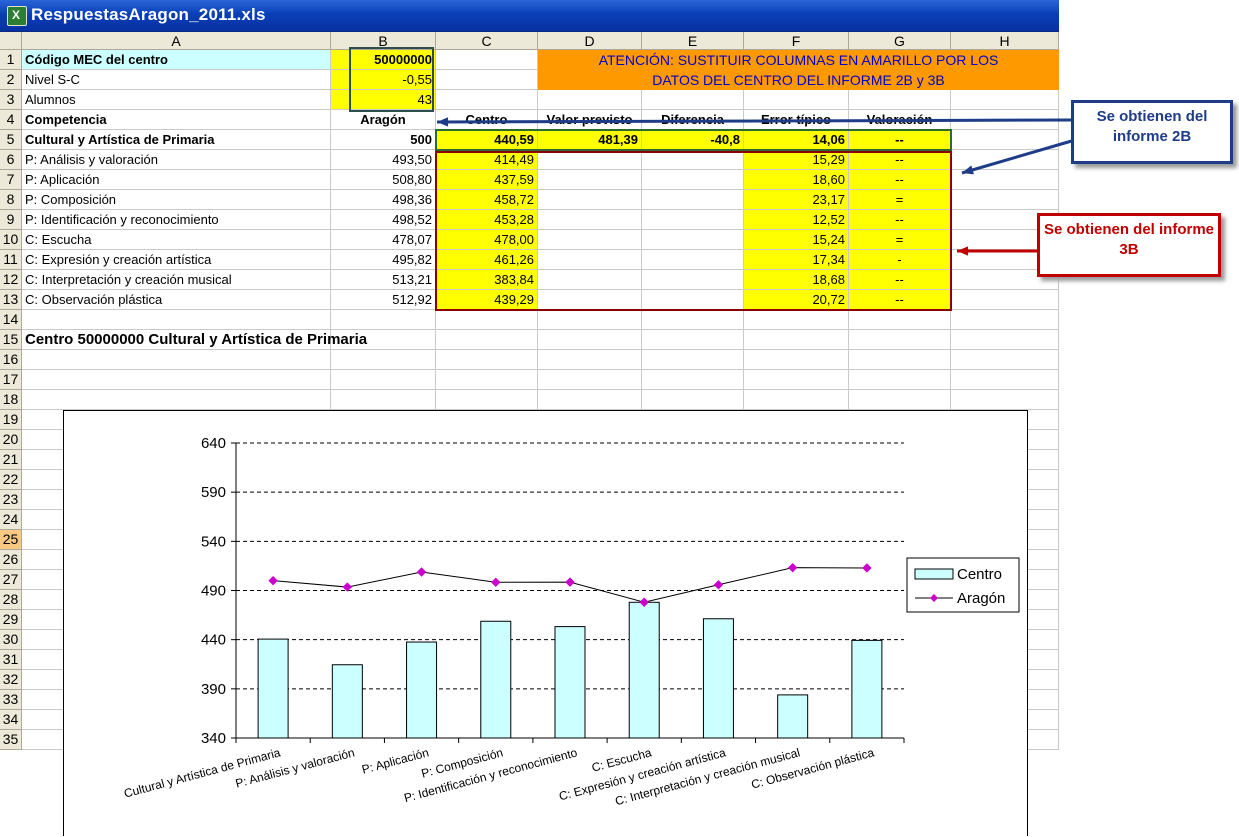  What do you see at coordinates (693, 400) in the screenshot?
I see `cell-e18` at bounding box center [693, 400].